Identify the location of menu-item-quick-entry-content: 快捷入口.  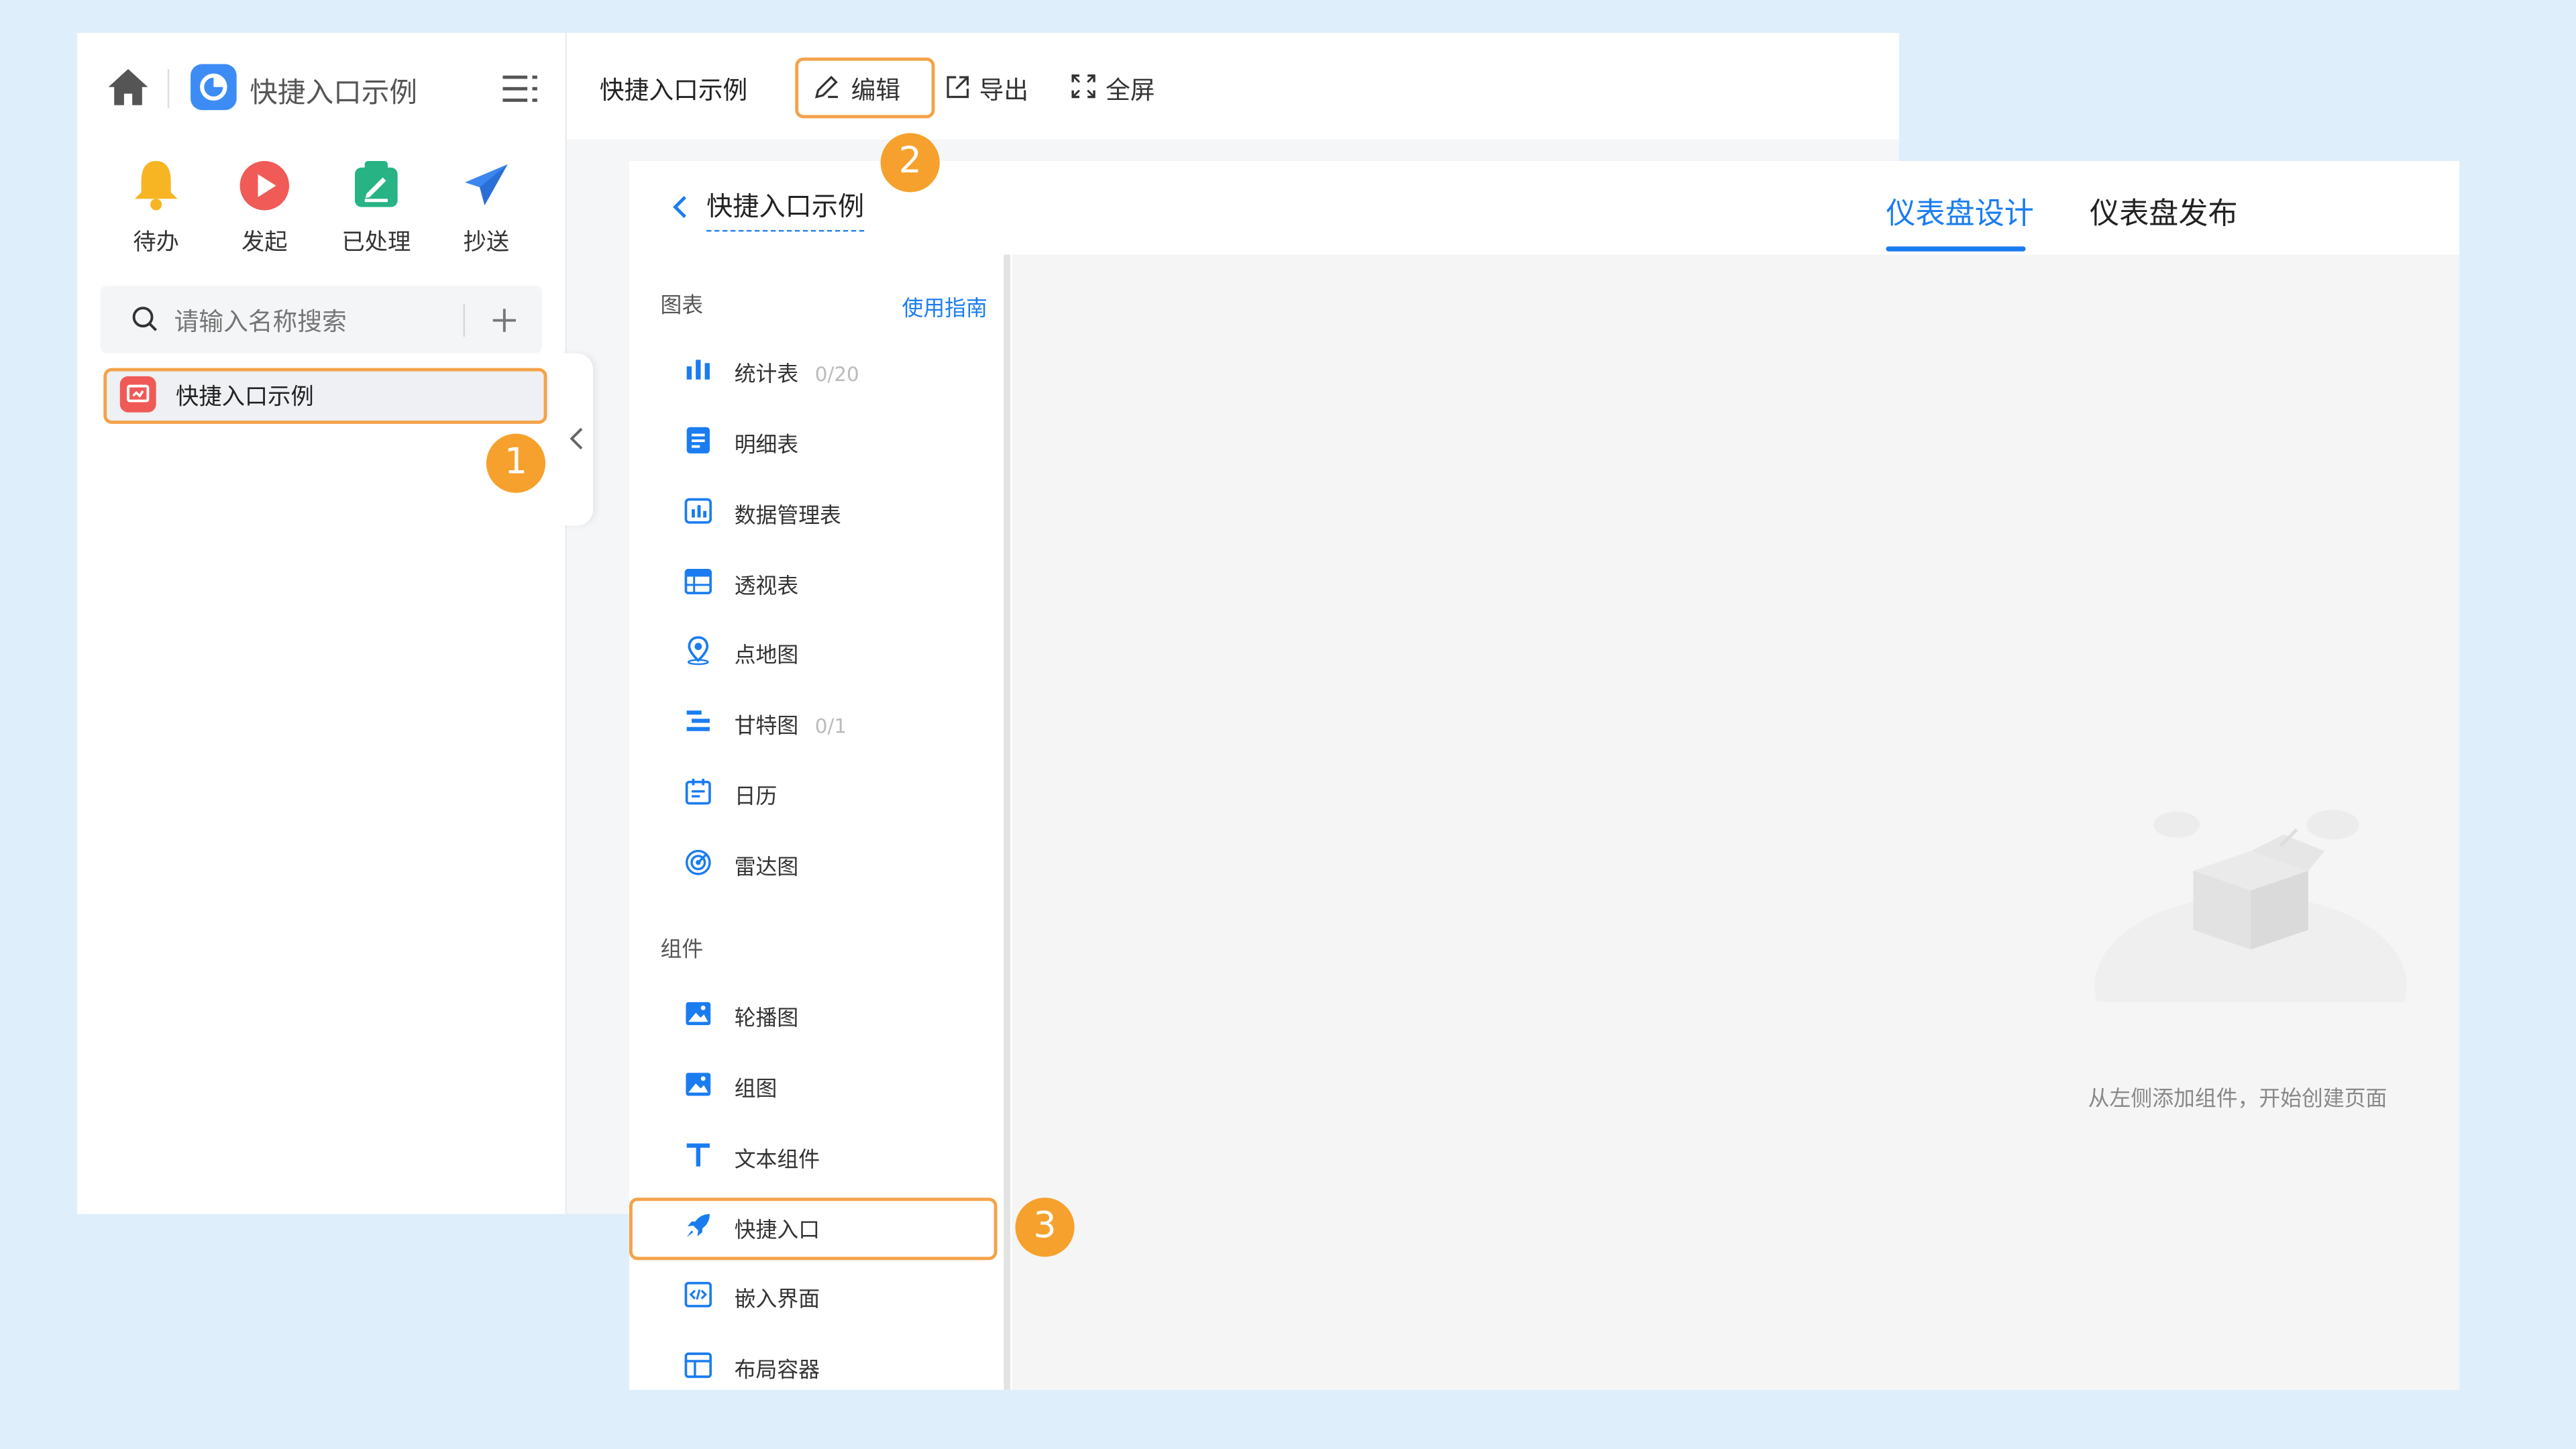
(825, 1227).